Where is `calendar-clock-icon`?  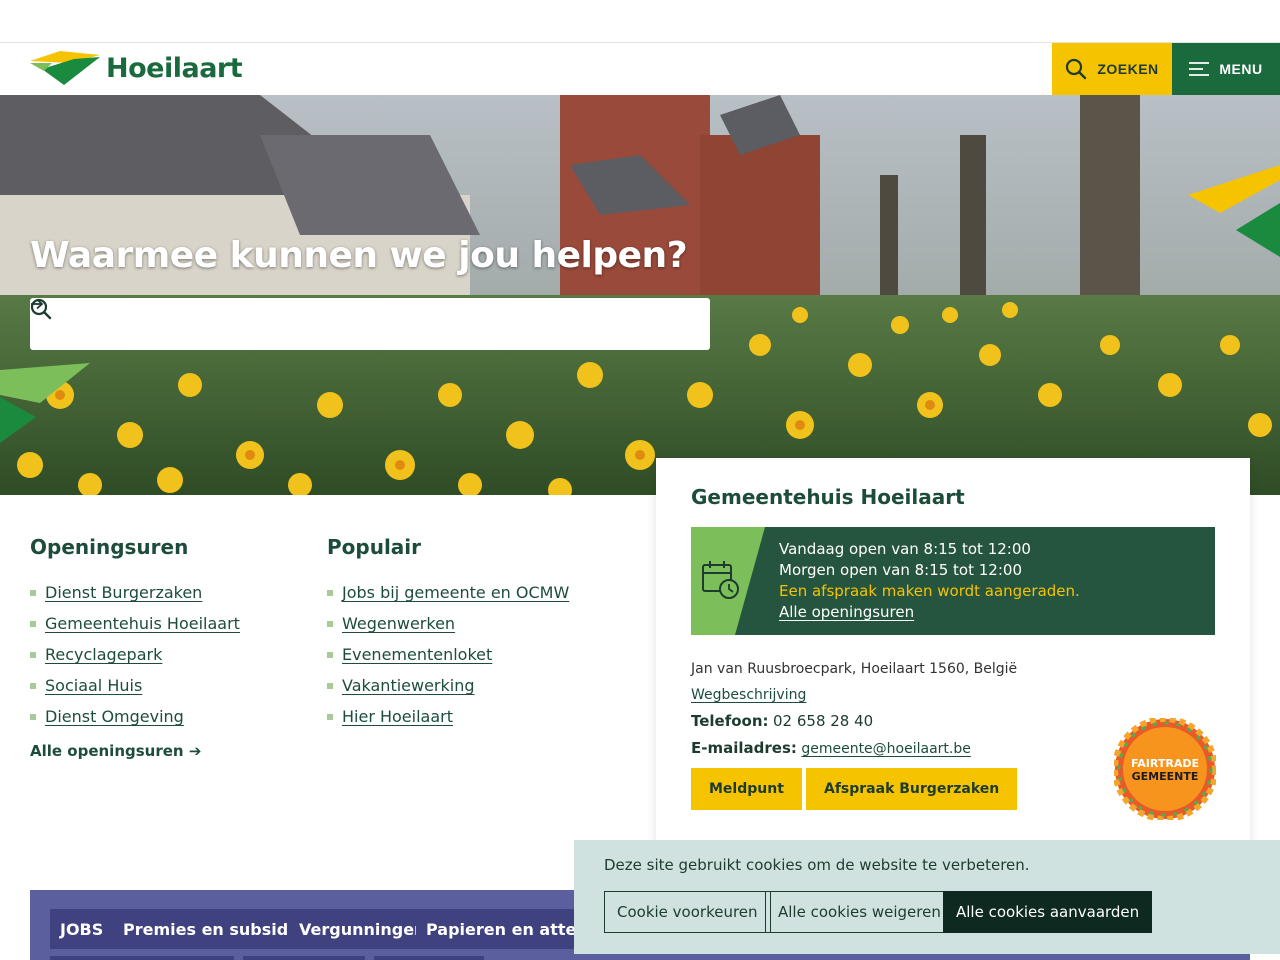 calendar-clock-icon is located at coordinates (728, 581).